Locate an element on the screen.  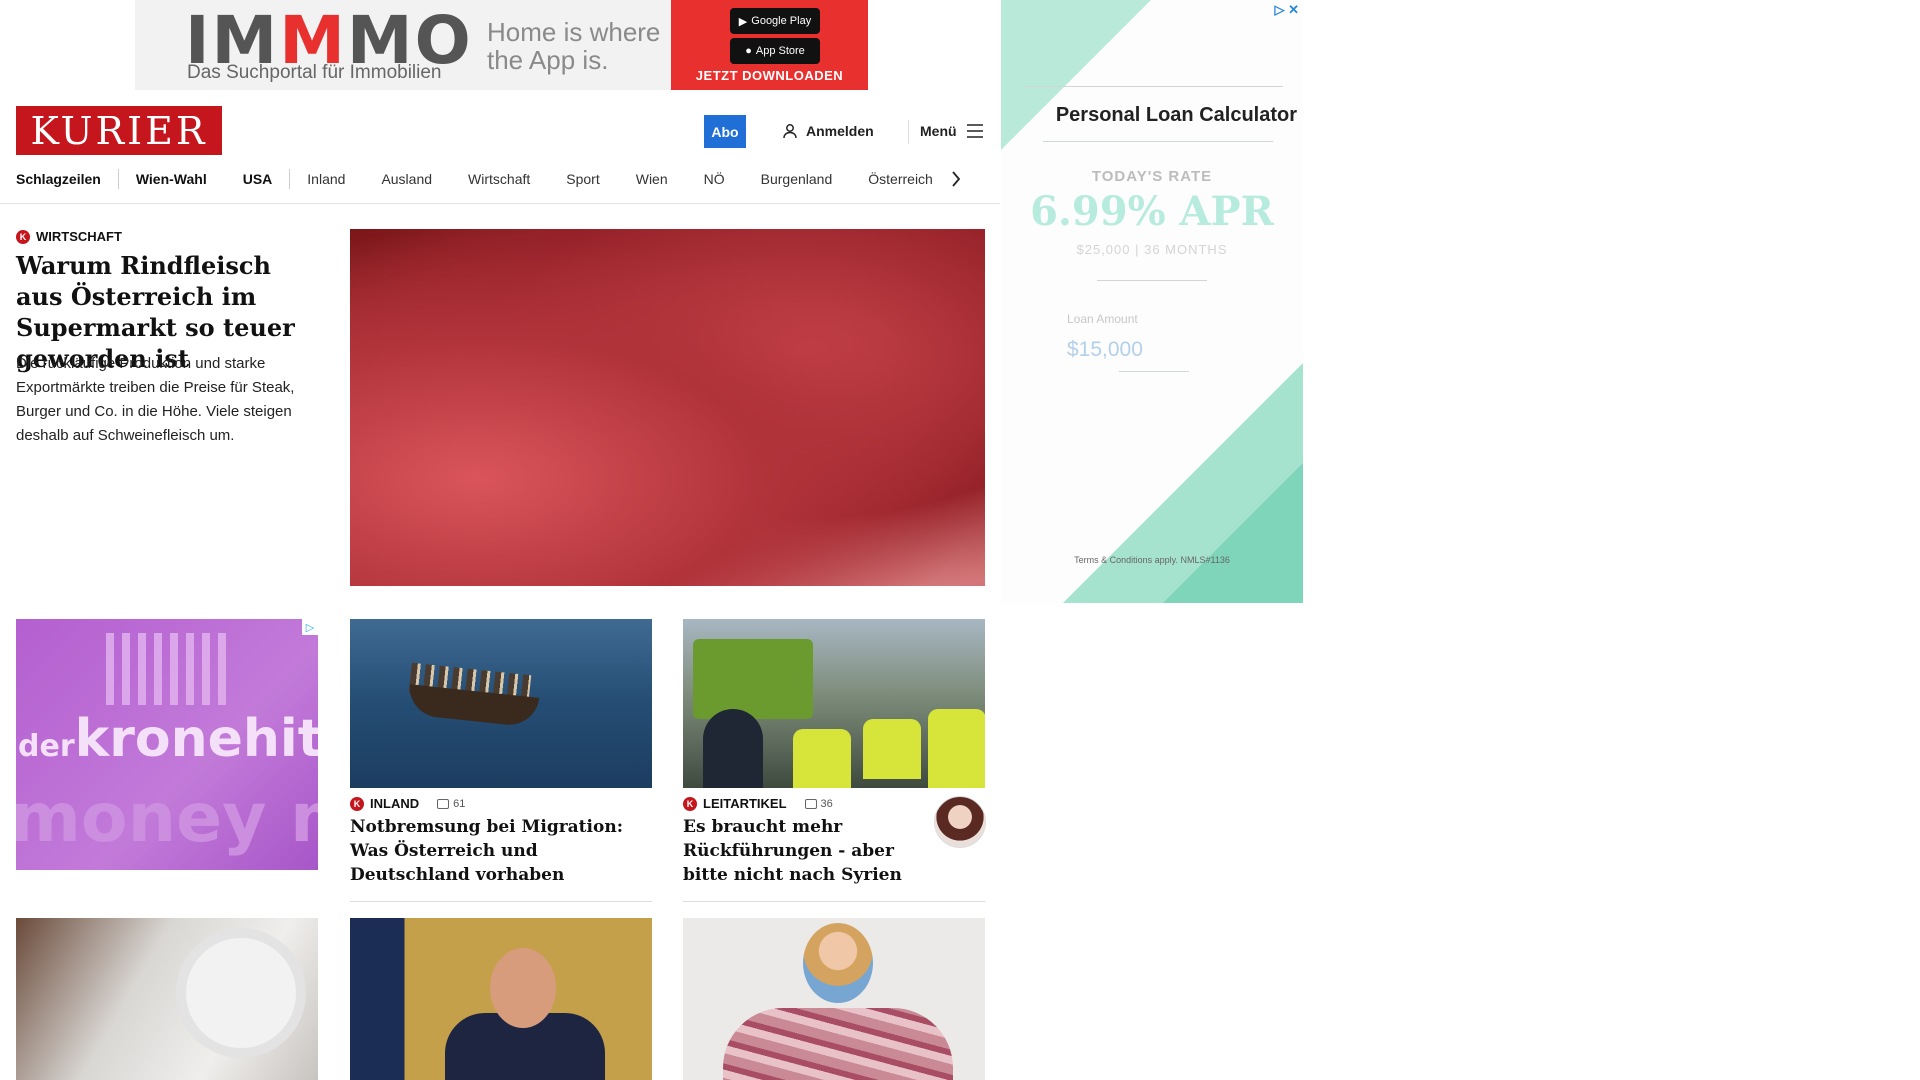
rate-terms: $25,000 | 36 MONTHS is located at coordinates (1152, 249).